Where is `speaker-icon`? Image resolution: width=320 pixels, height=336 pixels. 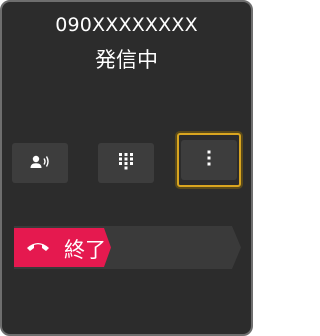
speaker-icon is located at coordinates (40, 163).